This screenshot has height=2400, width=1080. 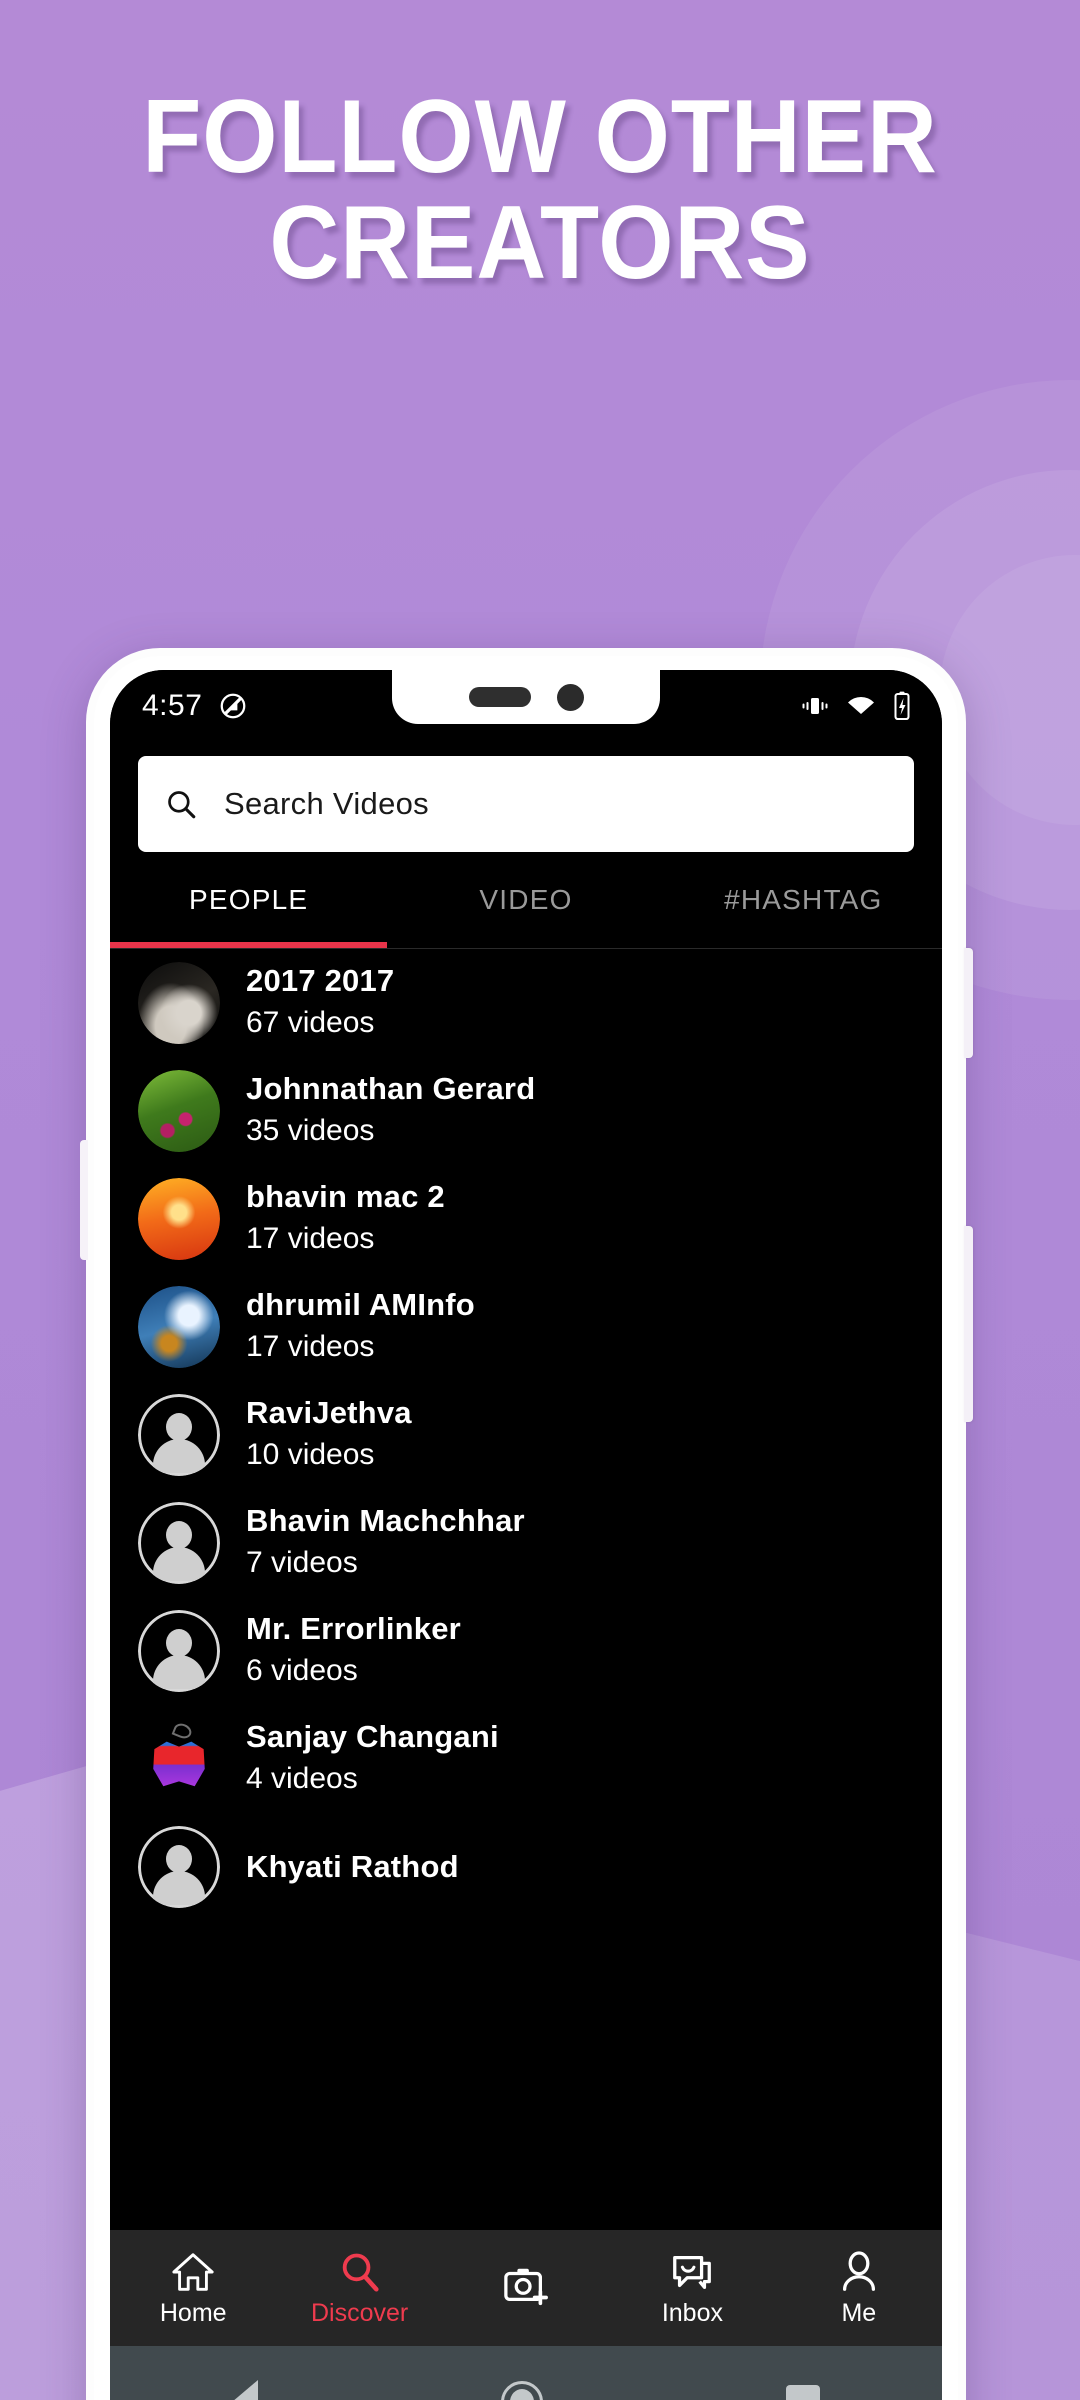 What do you see at coordinates (526, 1003) in the screenshot?
I see `list-item: 2017 2017 67 videos` at bounding box center [526, 1003].